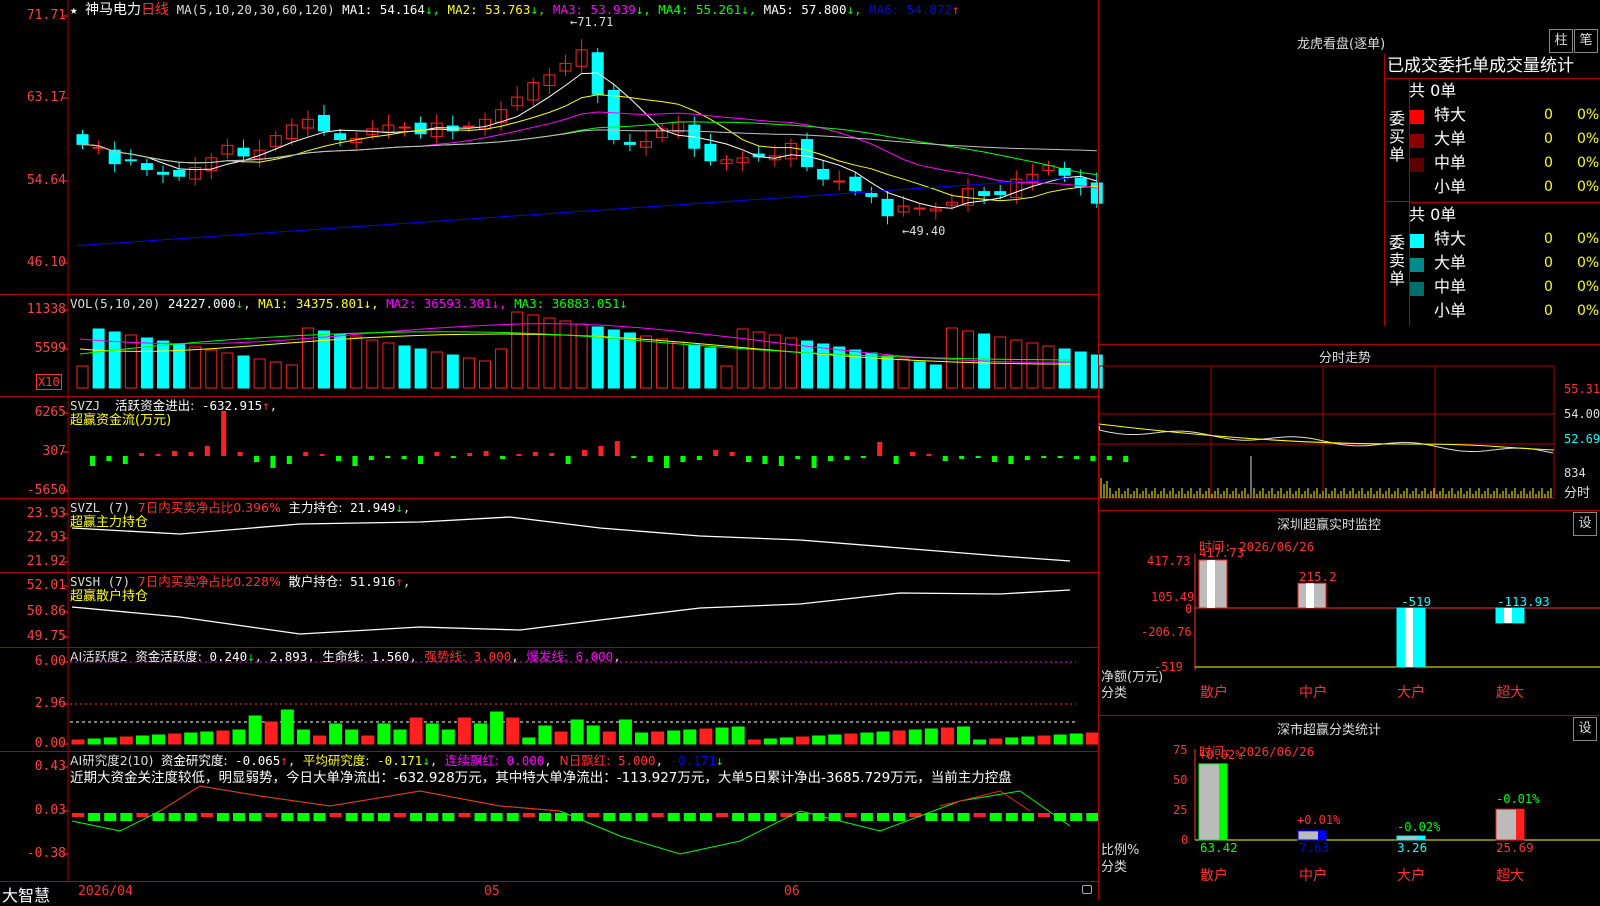 The width and height of the screenshot is (1600, 906). Describe the element at coordinates (549, 893) in the screenshot. I see `time-axis: 大智慧 2026/04 05 06` at that location.